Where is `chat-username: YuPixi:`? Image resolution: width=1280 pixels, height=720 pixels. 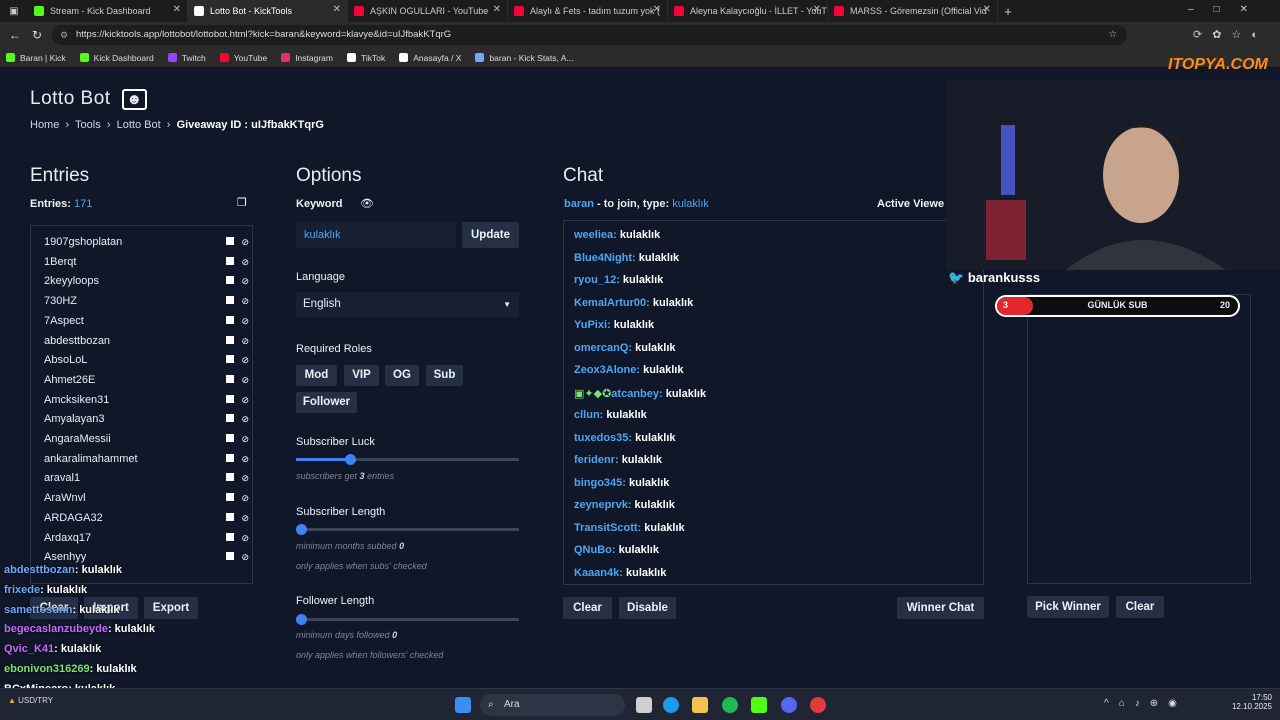
chat-username: YuPixi: is located at coordinates (592, 325).